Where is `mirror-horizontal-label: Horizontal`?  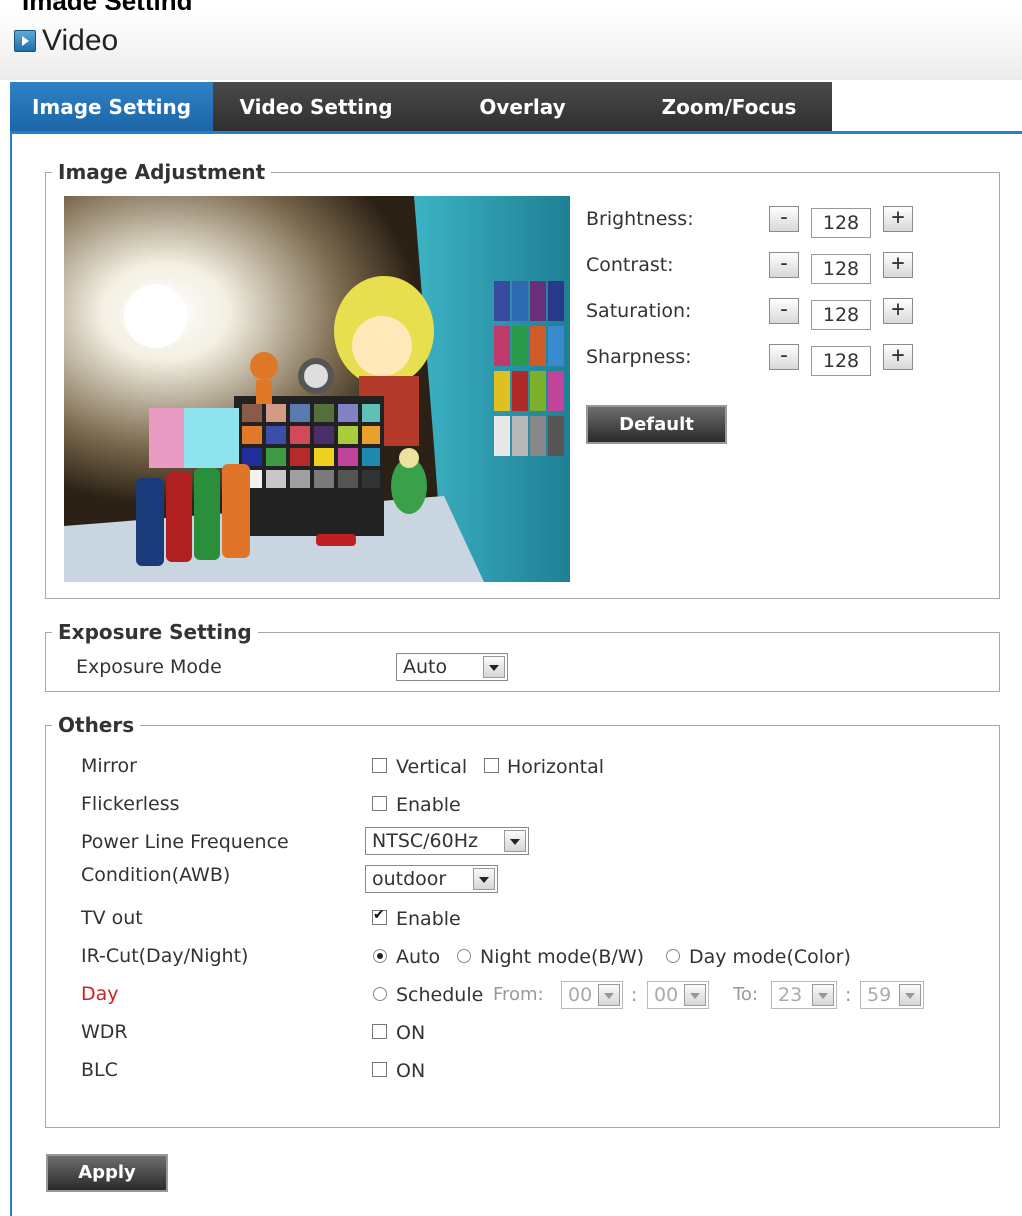 mirror-horizontal-label: Horizontal is located at coordinates (556, 767).